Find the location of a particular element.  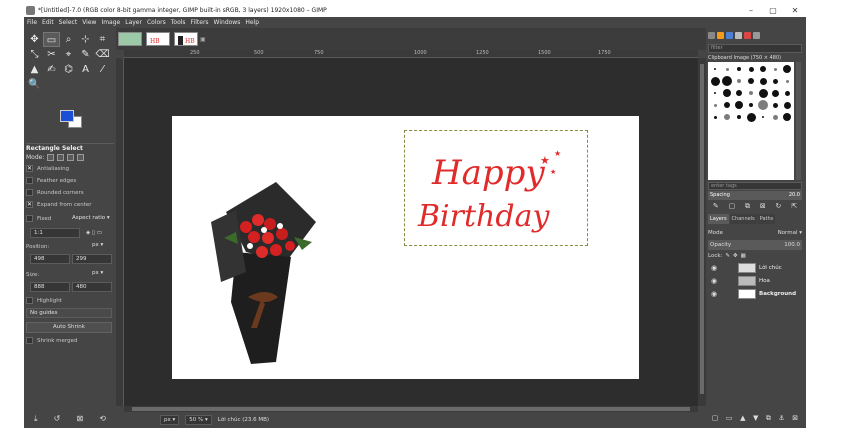

layer-item: ◉ Background is located at coordinates (755, 294).